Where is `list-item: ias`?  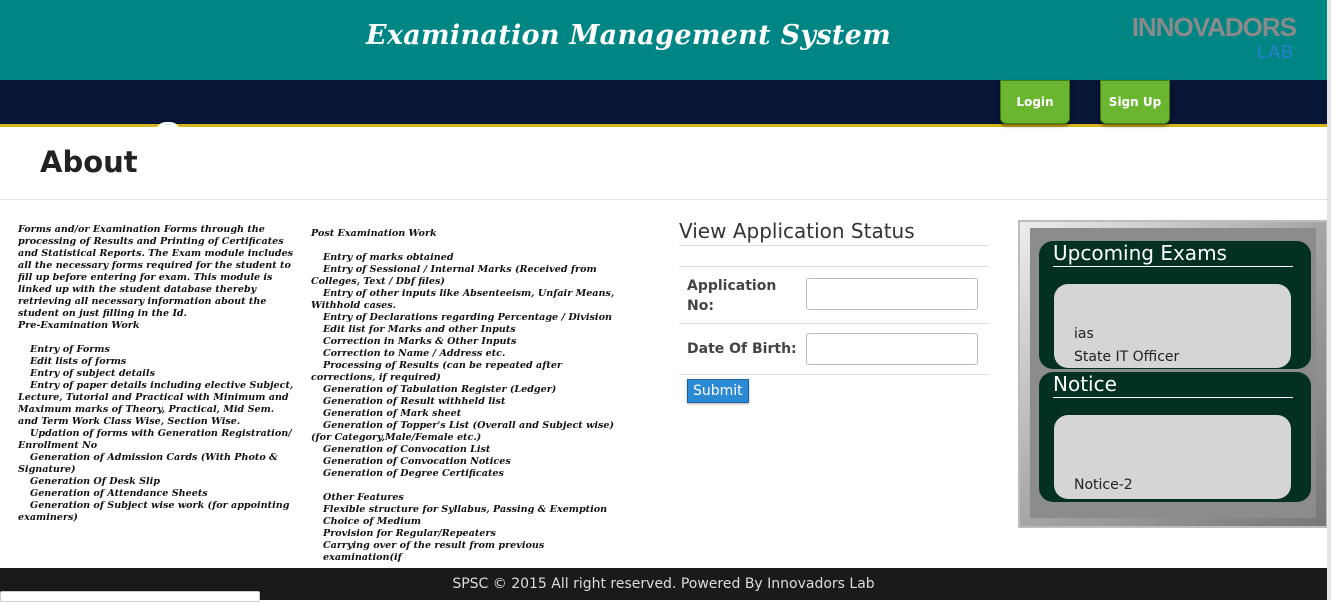 list-item: ias is located at coordinates (1084, 334).